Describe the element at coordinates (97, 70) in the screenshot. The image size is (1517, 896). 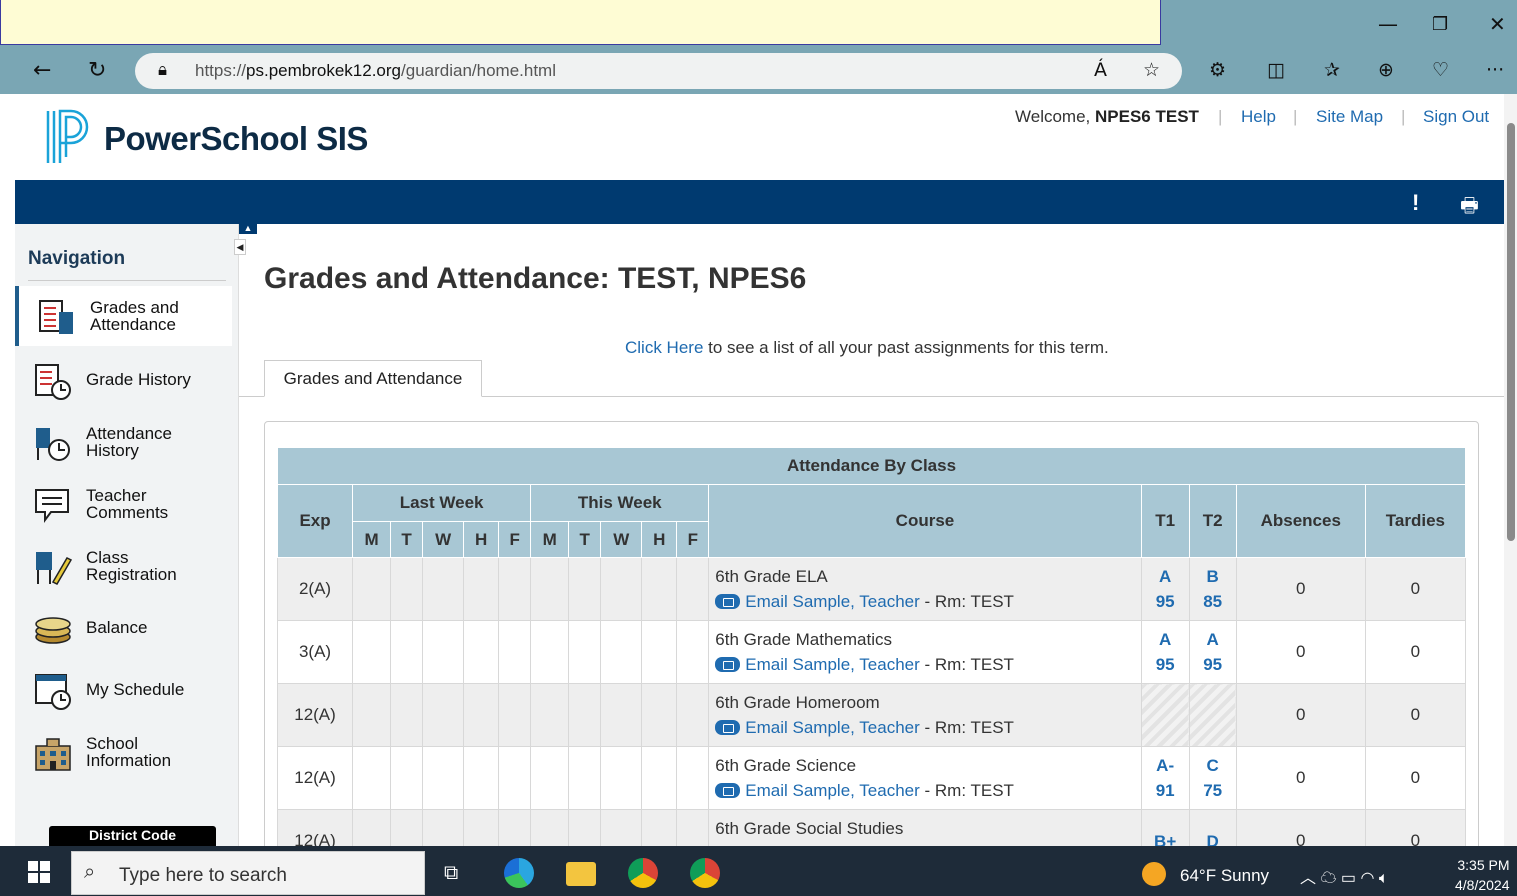
I see `refresh-icon: ↻` at that location.